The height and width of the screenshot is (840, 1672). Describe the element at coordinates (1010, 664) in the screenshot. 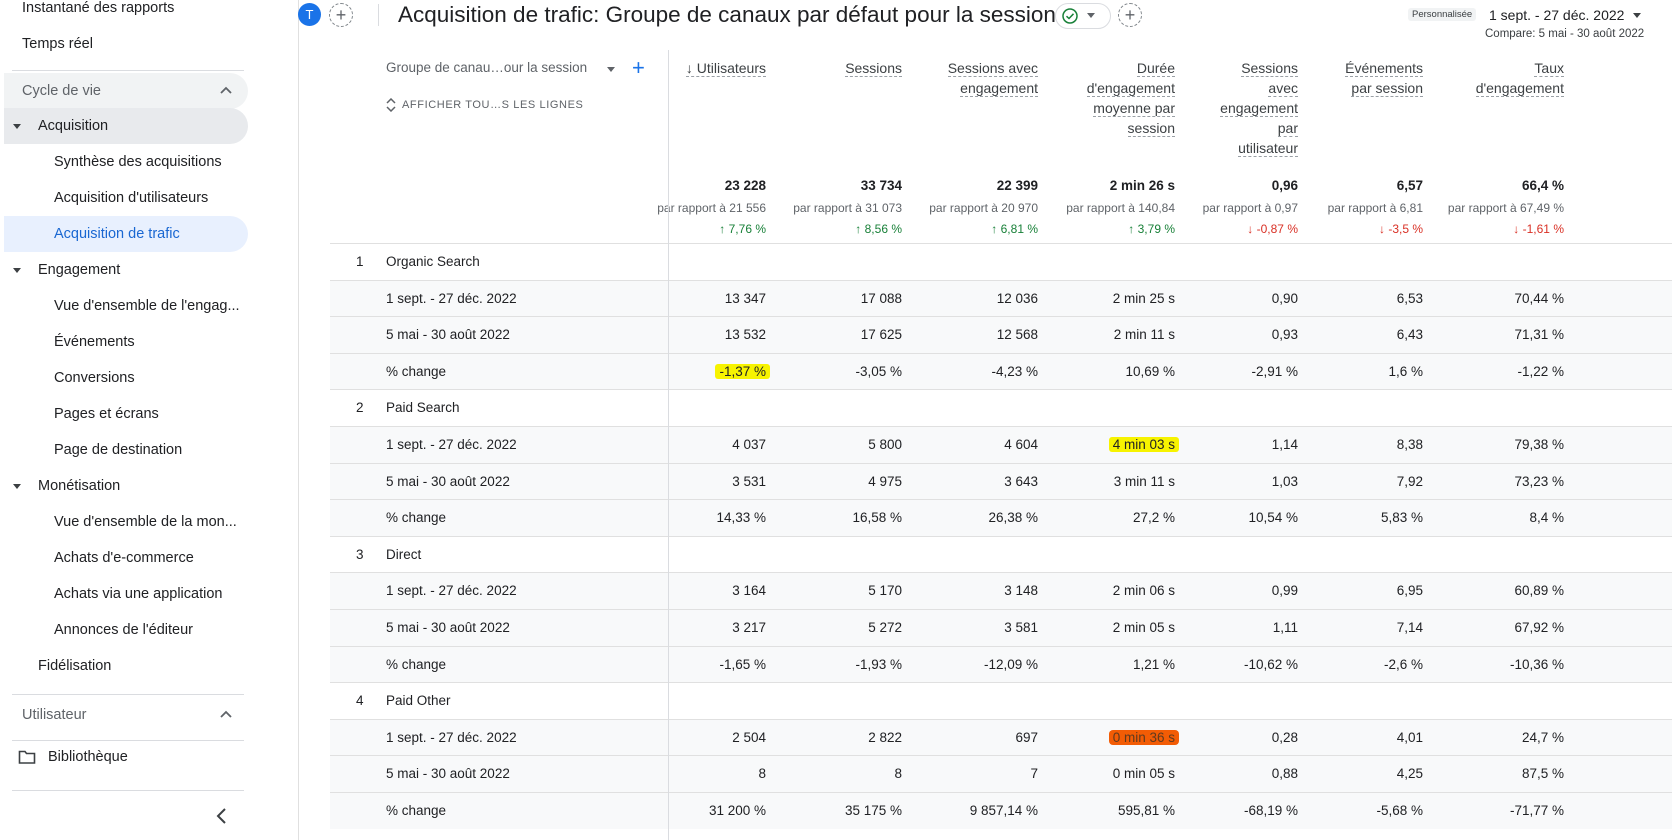

I see `table-cell: -12,09 %` at that location.